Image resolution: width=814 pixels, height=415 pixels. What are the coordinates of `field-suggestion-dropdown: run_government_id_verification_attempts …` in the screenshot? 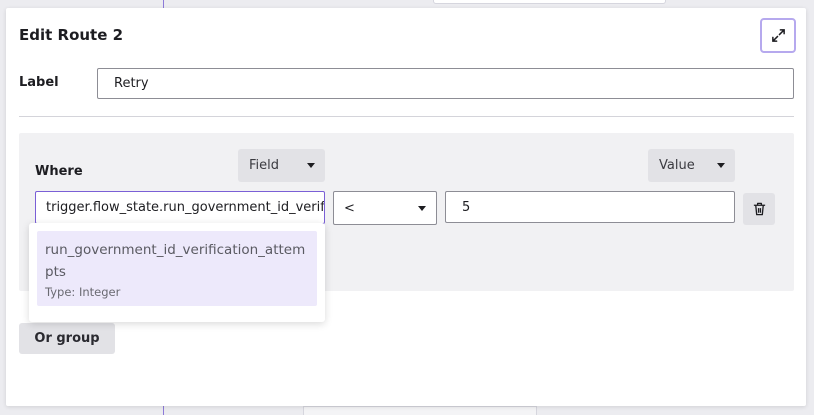 It's located at (177, 272).